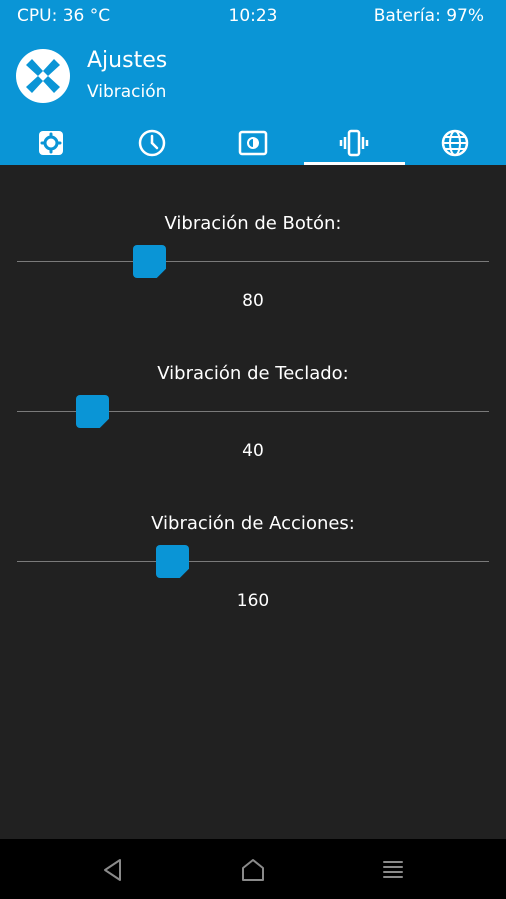 Image resolution: width=506 pixels, height=899 pixels. Describe the element at coordinates (92, 411) in the screenshot. I see `keyboard-vibration-slider-thumb` at that location.